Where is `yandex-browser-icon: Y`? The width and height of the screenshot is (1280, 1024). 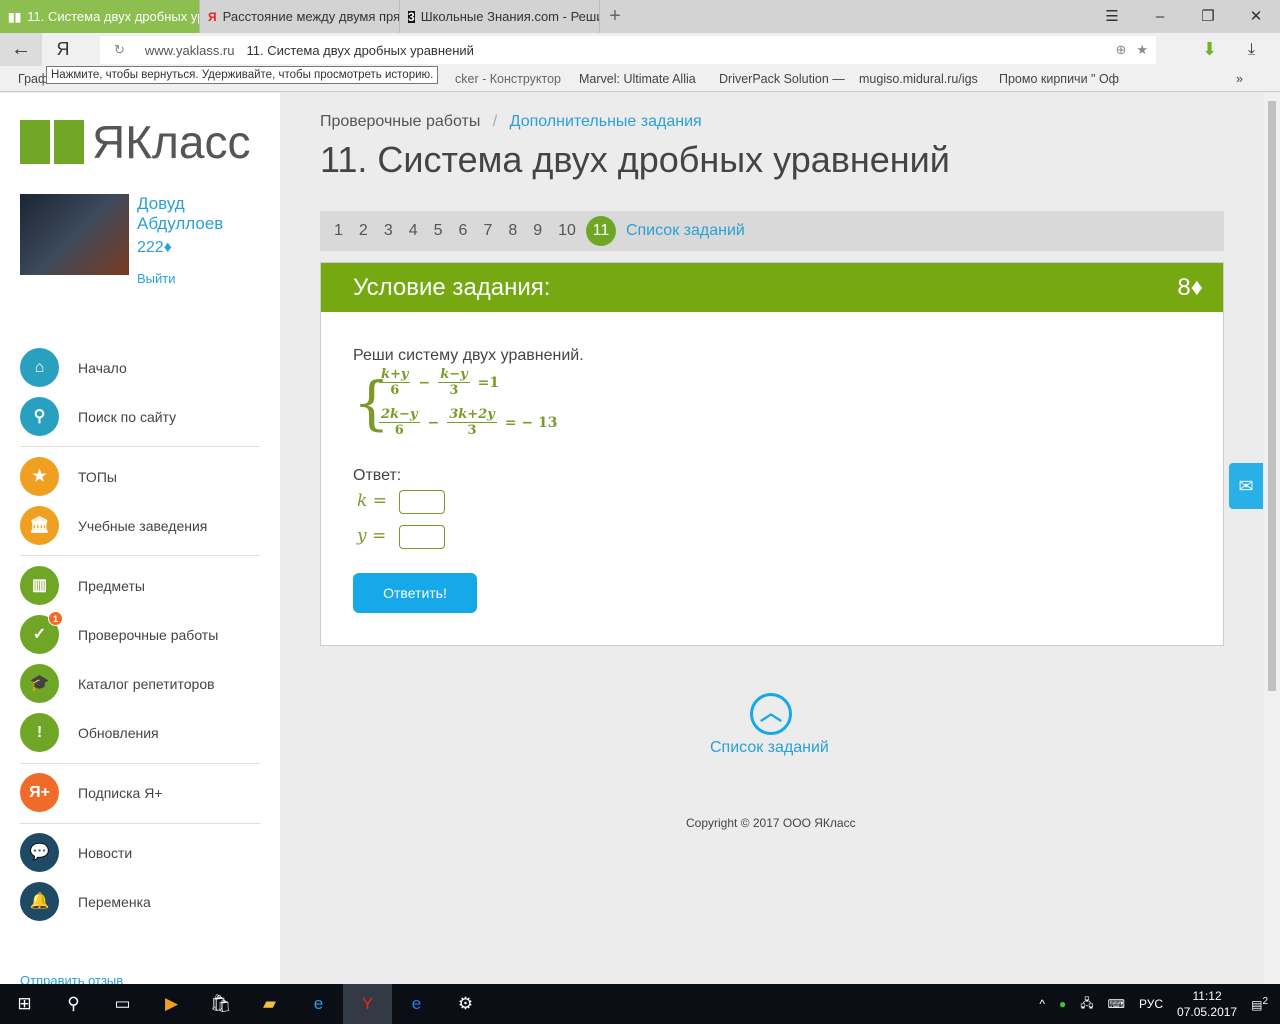 yandex-browser-icon: Y is located at coordinates (367, 1004).